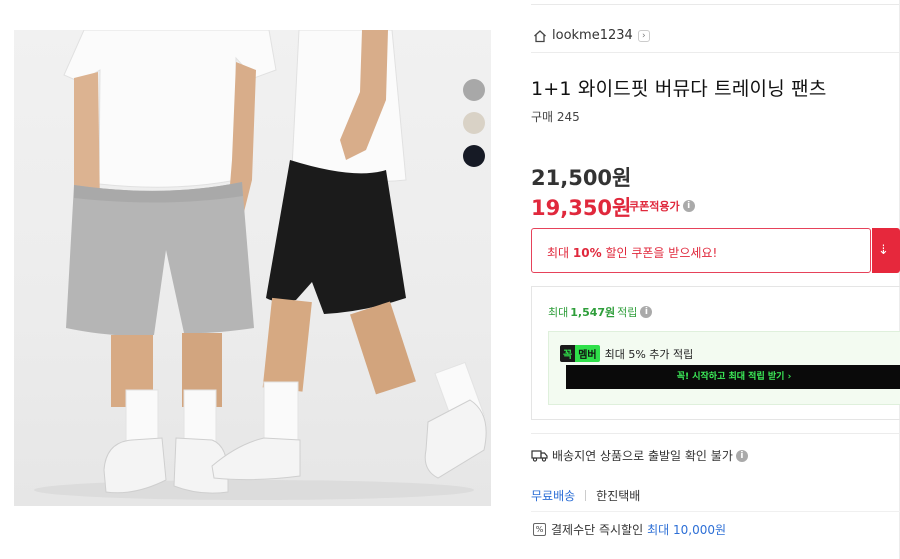  Describe the element at coordinates (679, 89) in the screenshot. I see `product-title: 1+1 와이드핏 버뮤다 트레이닝 팬츠` at that location.